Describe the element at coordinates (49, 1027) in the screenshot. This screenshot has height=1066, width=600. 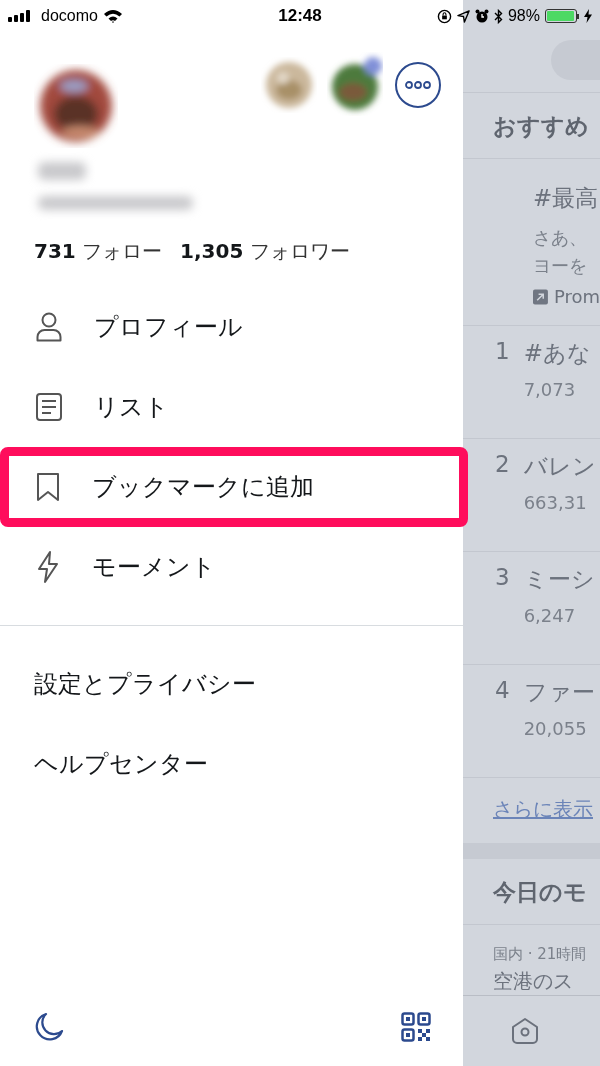
I see `moon-icon` at that location.